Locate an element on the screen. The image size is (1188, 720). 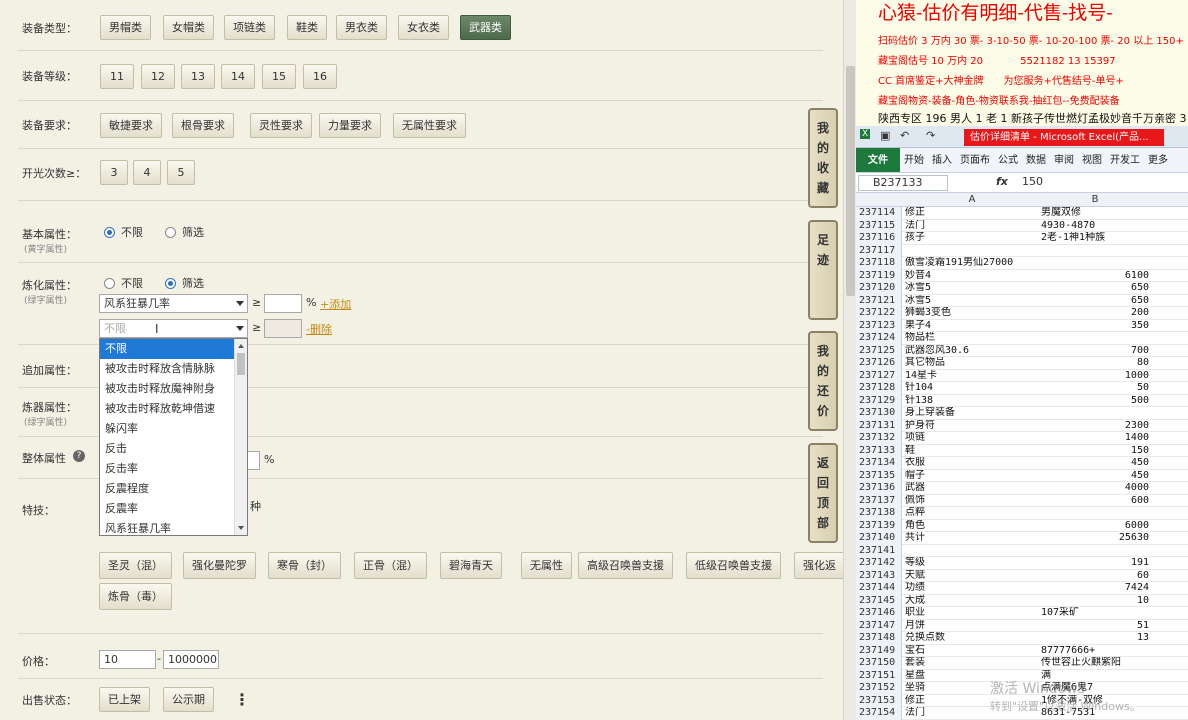
sale-status-public-button: 公示期 is located at coordinates (188, 699).